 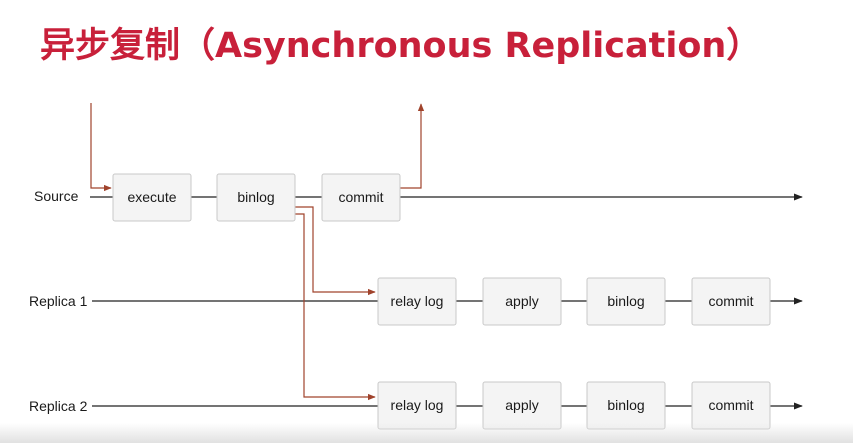 I want to click on source-step-binlog: binlog, so click(x=256, y=197).